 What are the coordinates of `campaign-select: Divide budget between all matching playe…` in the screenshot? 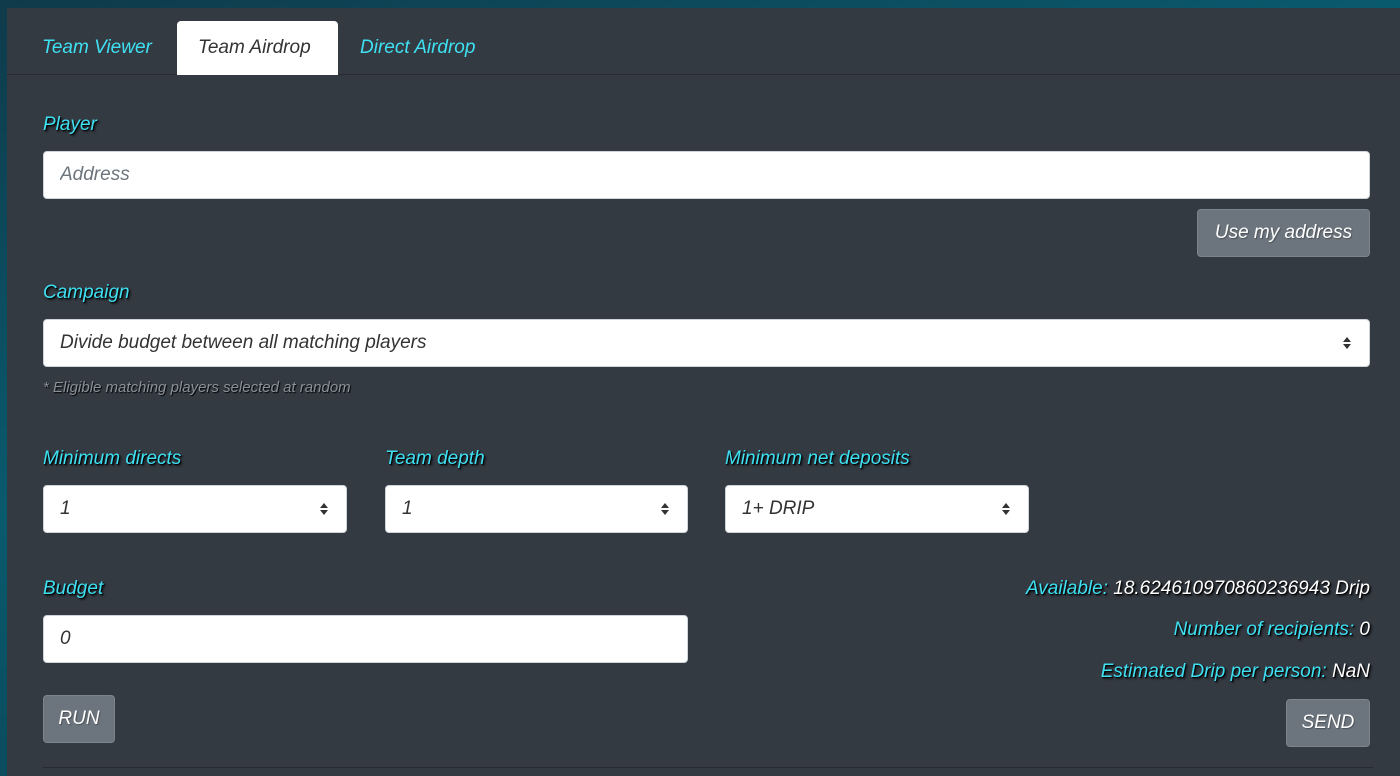 It's located at (706, 343).